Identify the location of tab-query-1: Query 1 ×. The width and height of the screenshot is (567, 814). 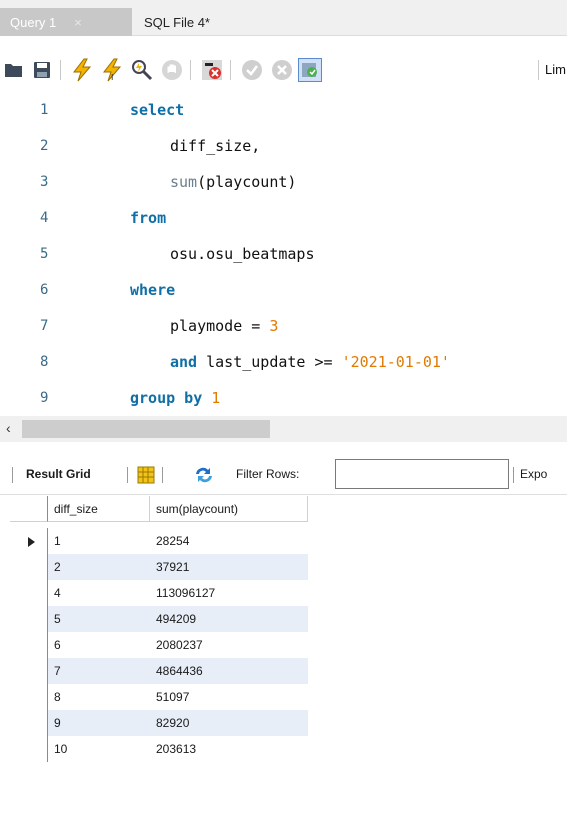
(66, 22).